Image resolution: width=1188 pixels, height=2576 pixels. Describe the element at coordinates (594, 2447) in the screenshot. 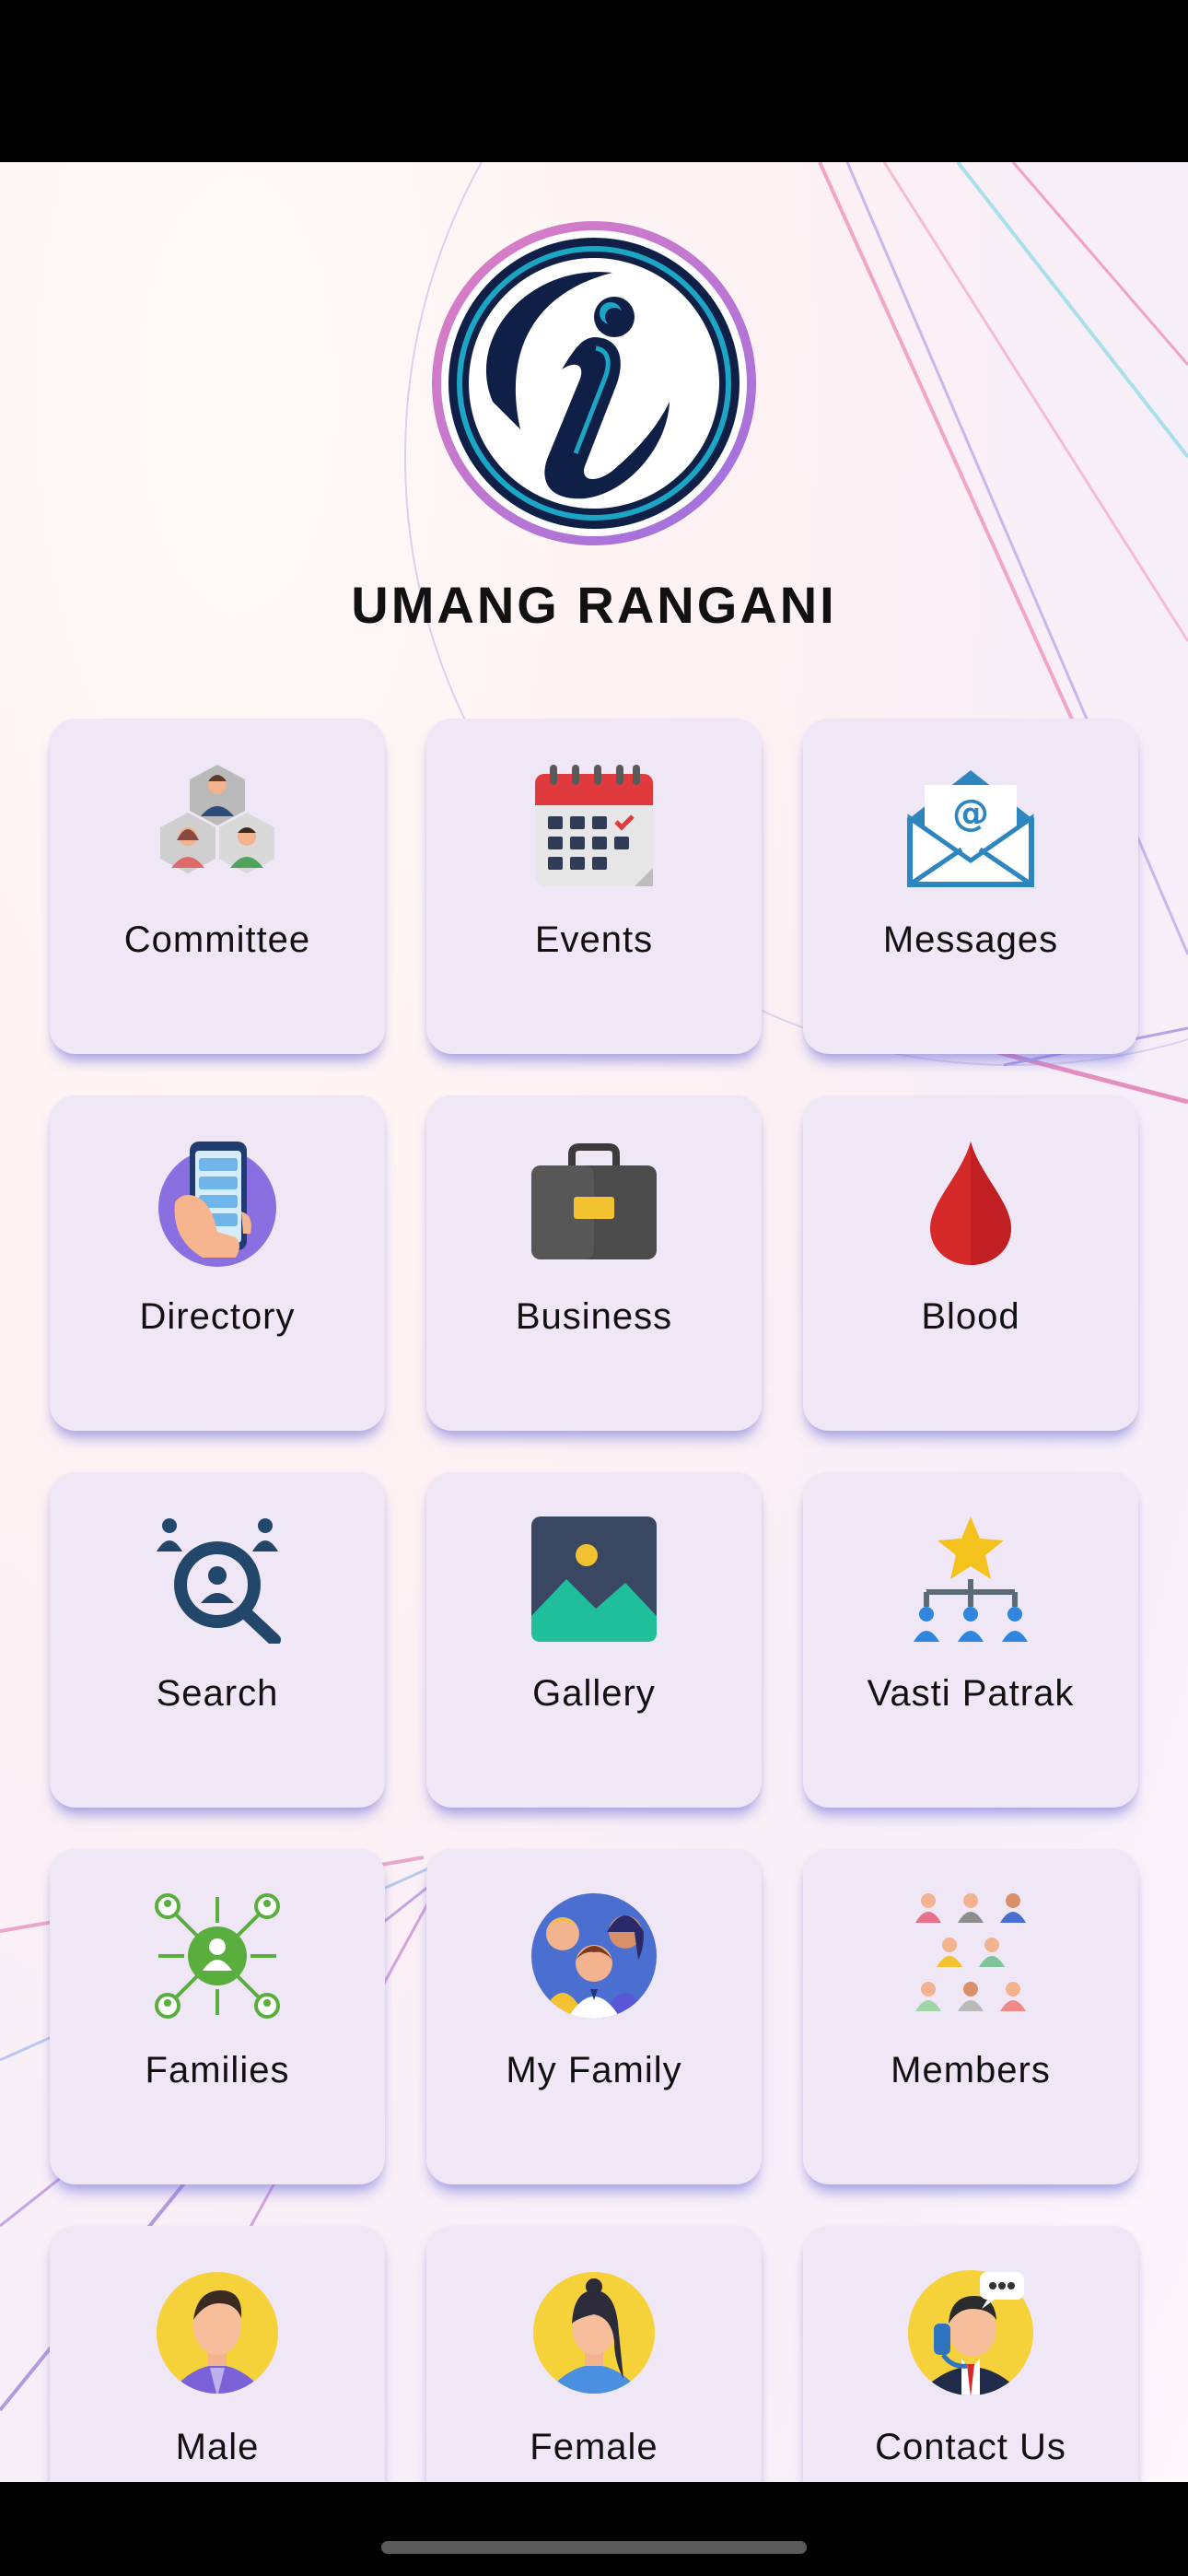

I see `female-label: Female` at that location.